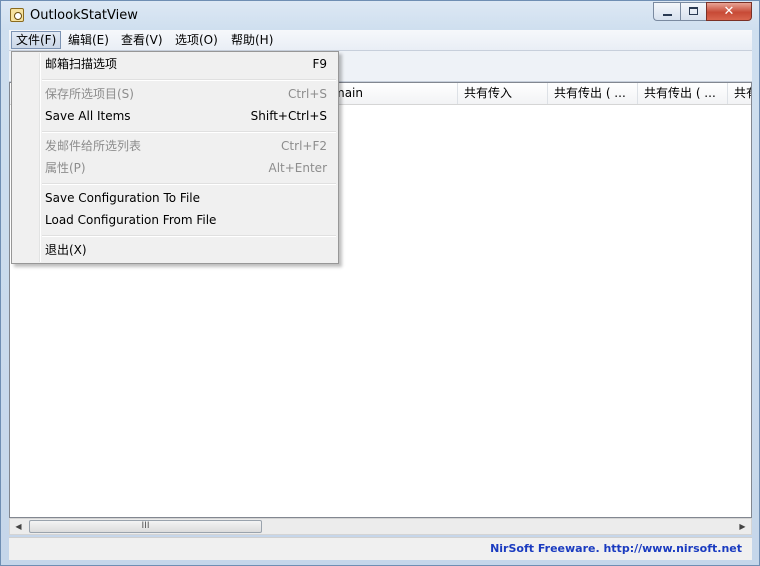  I want to click on menu-item-save-configuration: Save Configuration To File, so click(175, 198).